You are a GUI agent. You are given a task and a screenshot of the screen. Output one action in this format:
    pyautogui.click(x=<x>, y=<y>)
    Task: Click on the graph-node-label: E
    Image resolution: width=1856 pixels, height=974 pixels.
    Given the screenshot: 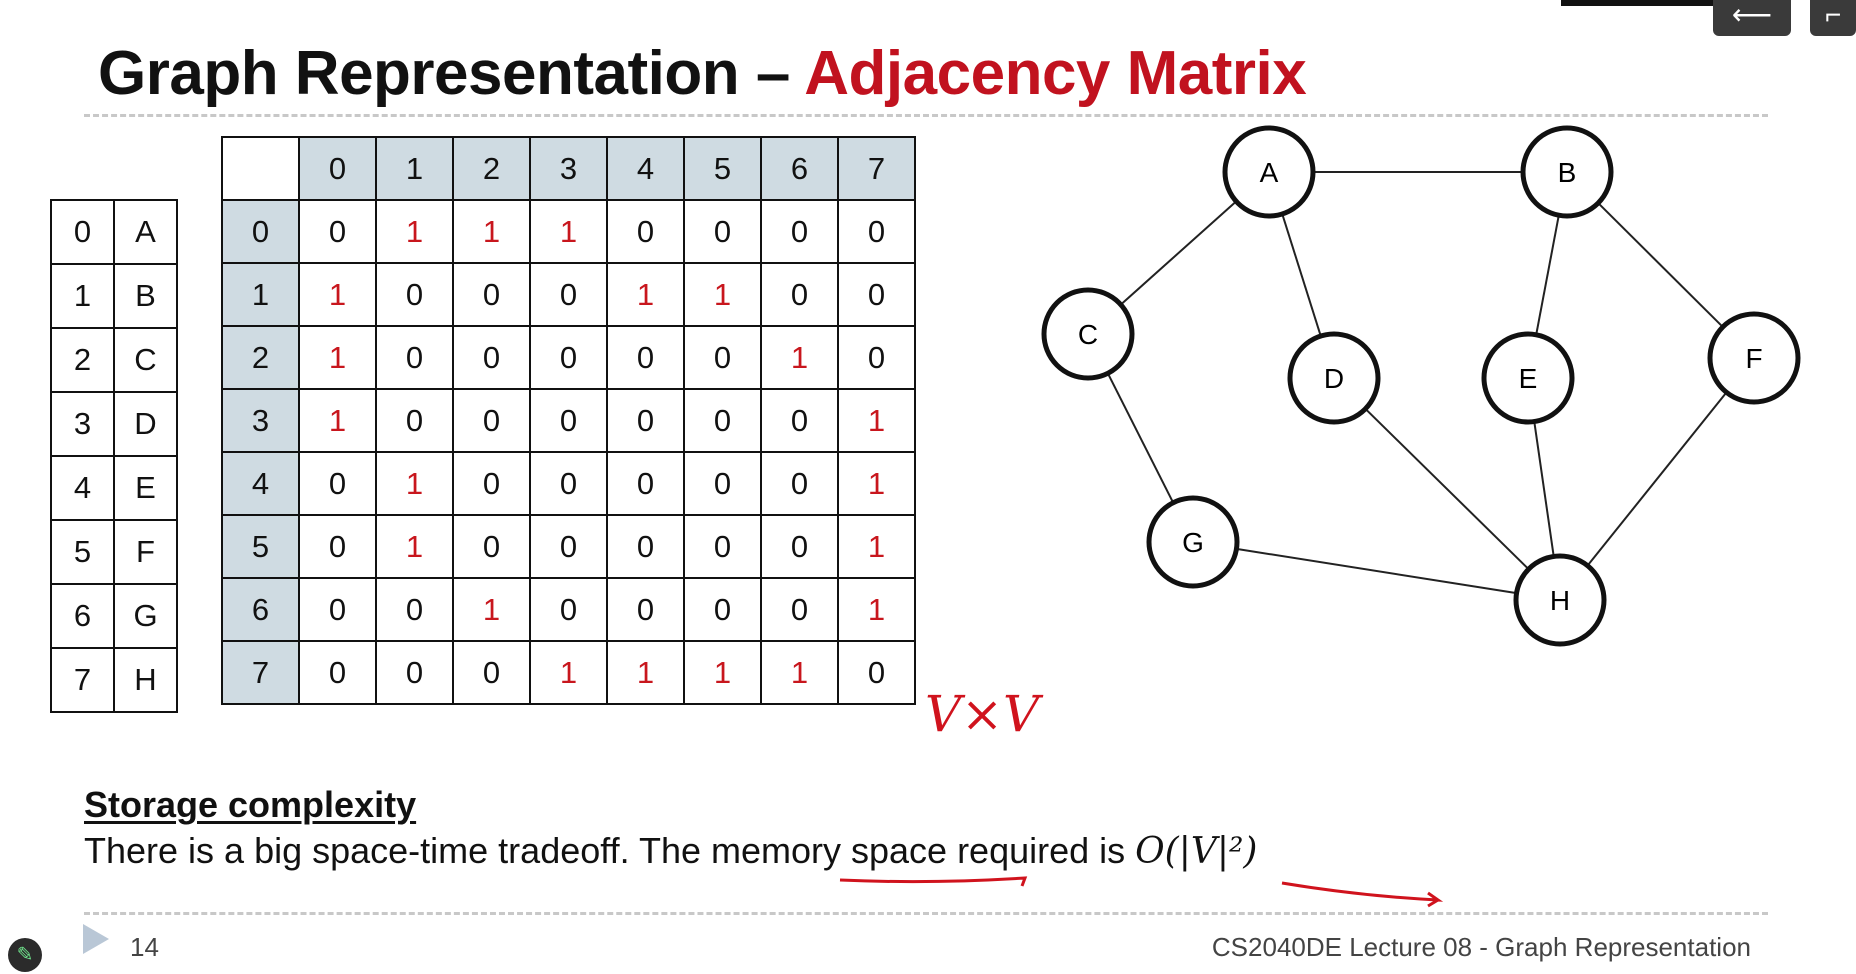 What is the action you would take?
    pyautogui.click(x=1528, y=378)
    